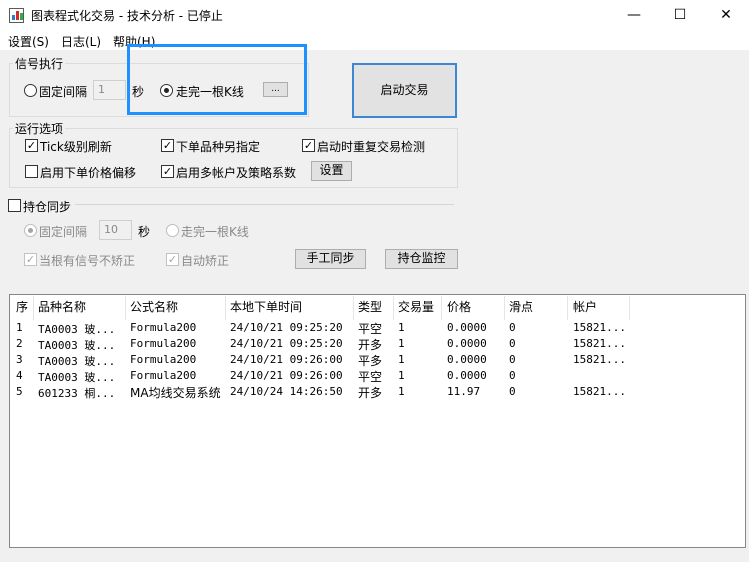 The height and width of the screenshot is (562, 749). What do you see at coordinates (217, 79) in the screenshot?
I see `highlight-box` at bounding box center [217, 79].